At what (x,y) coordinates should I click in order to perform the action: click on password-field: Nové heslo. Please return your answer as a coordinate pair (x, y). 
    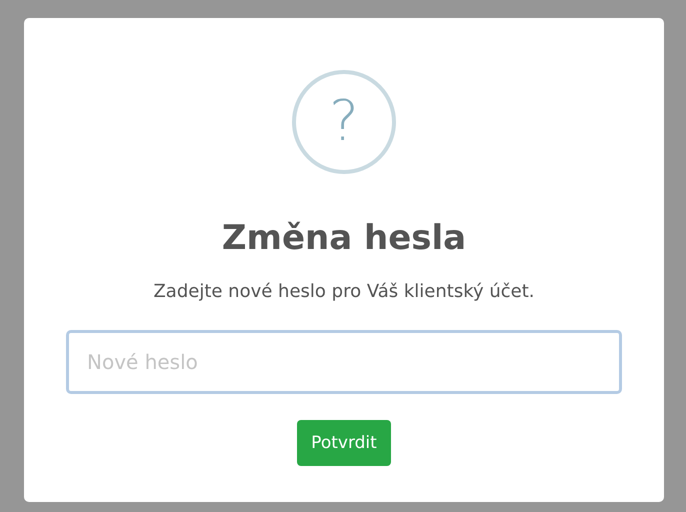
    Looking at the image, I should click on (344, 362).